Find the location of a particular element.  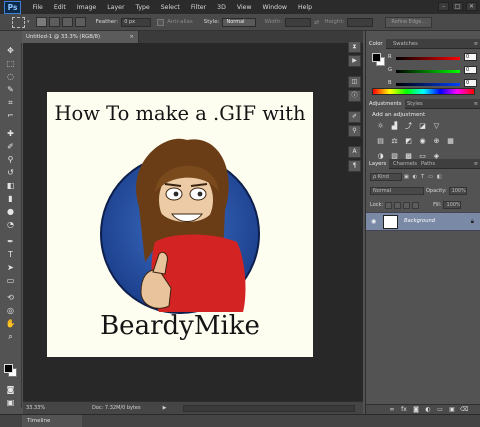

green-value-input: 0 is located at coordinates (470, 70).